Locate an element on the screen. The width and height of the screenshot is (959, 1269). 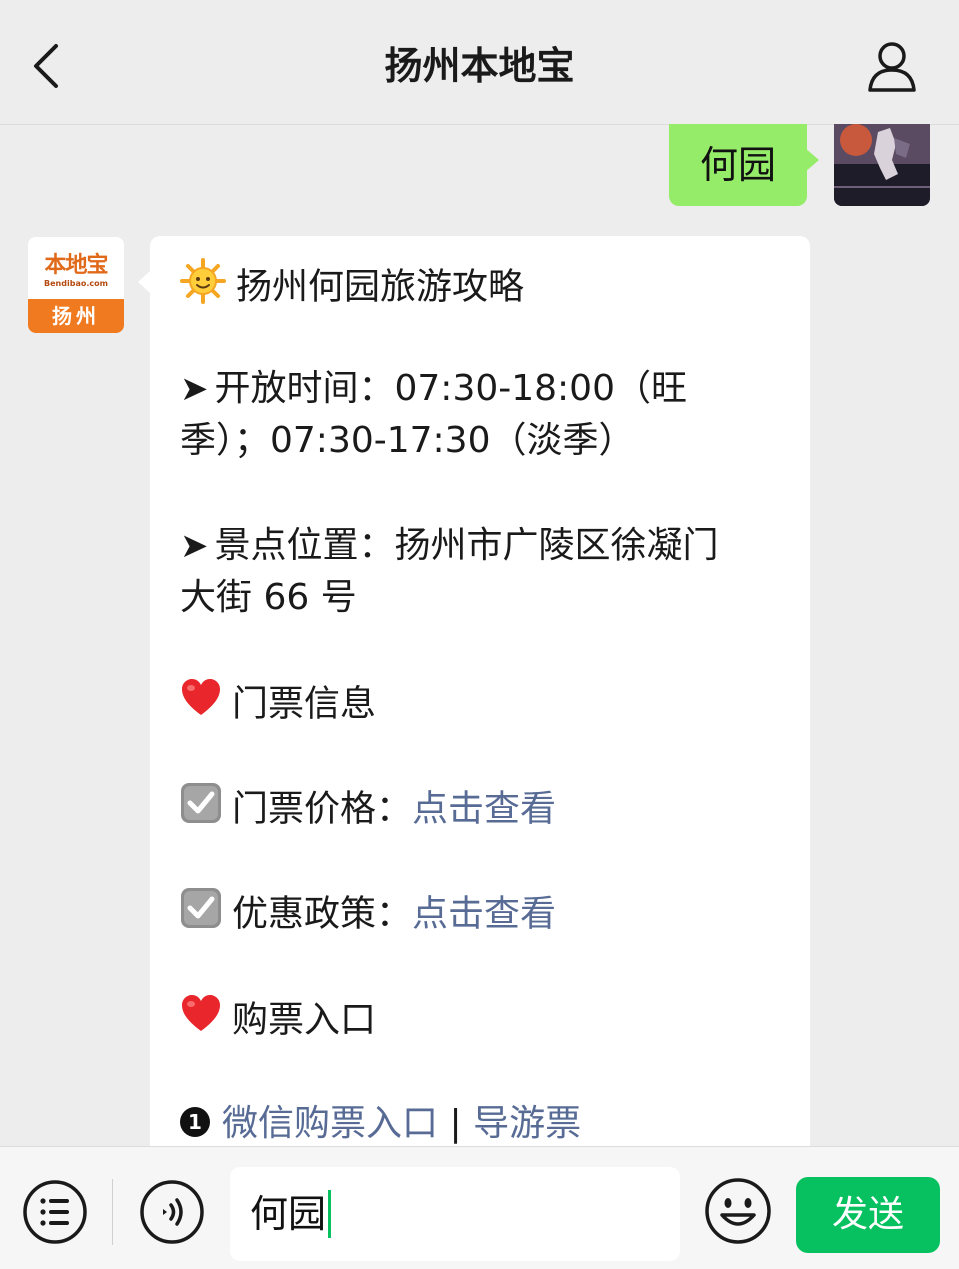
purchase-links-line: 1 微信购票入口 | 导游票 is located at coordinates (485, 1124).